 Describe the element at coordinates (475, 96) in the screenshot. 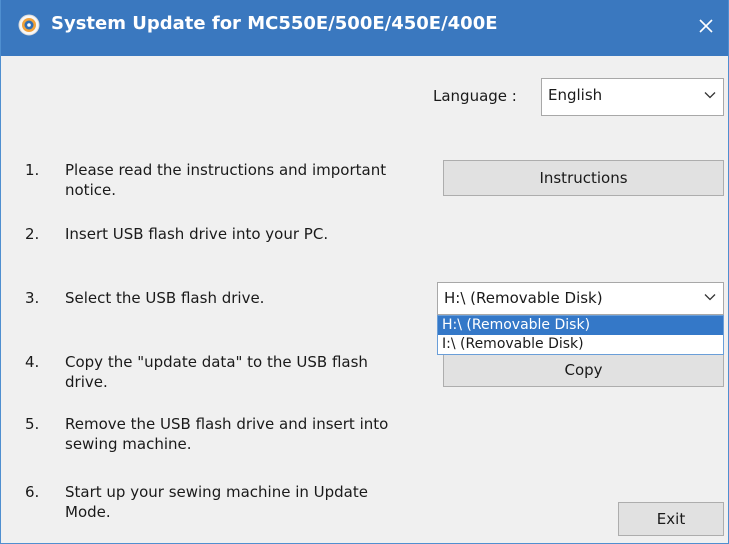

I see `language-label: Language :` at that location.